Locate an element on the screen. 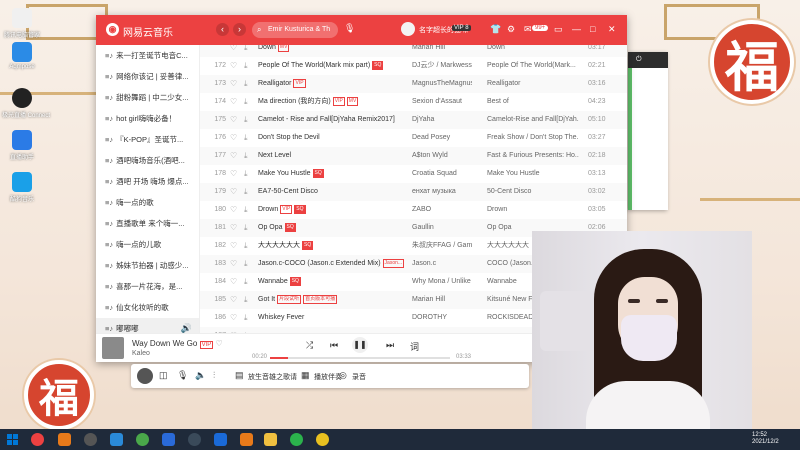 This screenshot has height=450, width=800. track-album: 50-Cent Disco is located at coordinates (533, 192).